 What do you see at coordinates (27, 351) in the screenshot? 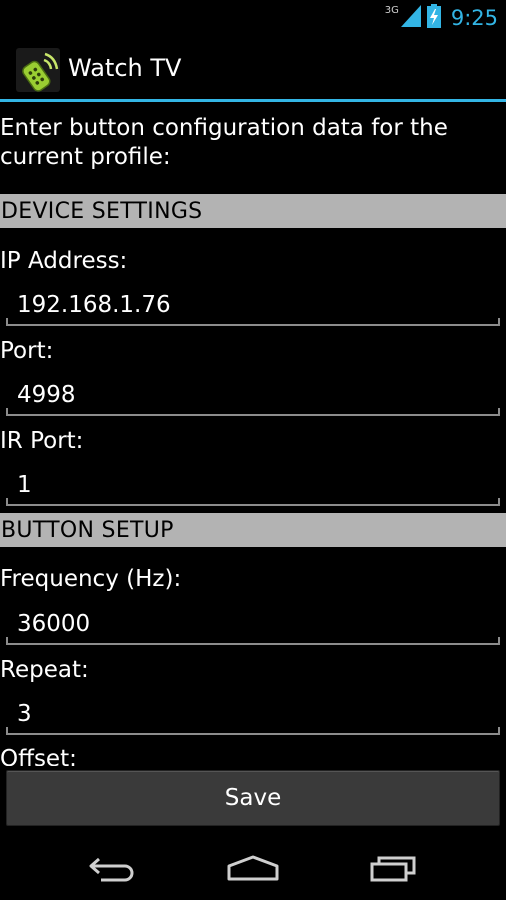
I see `port-label: Port:` at bounding box center [27, 351].